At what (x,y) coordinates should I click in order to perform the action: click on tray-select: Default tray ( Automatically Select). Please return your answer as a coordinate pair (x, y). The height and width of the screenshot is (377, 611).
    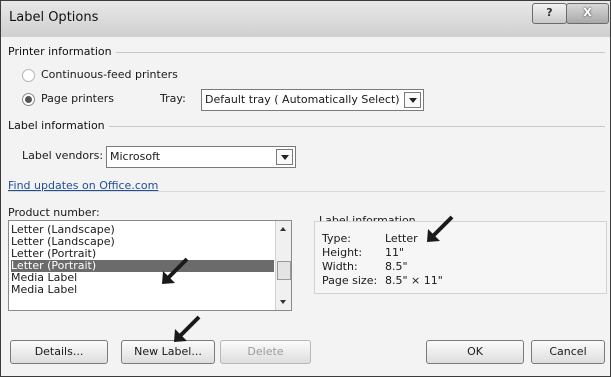
    Looking at the image, I should click on (312, 100).